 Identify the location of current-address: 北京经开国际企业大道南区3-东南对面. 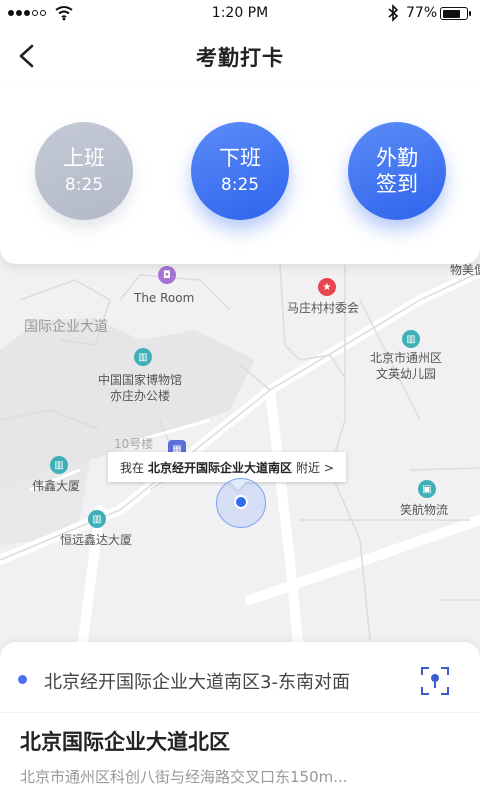
(197, 682).